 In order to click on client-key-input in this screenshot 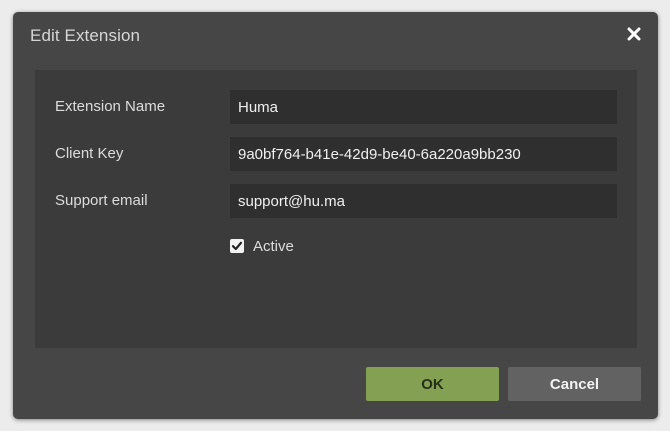, I will do `click(423, 154)`.